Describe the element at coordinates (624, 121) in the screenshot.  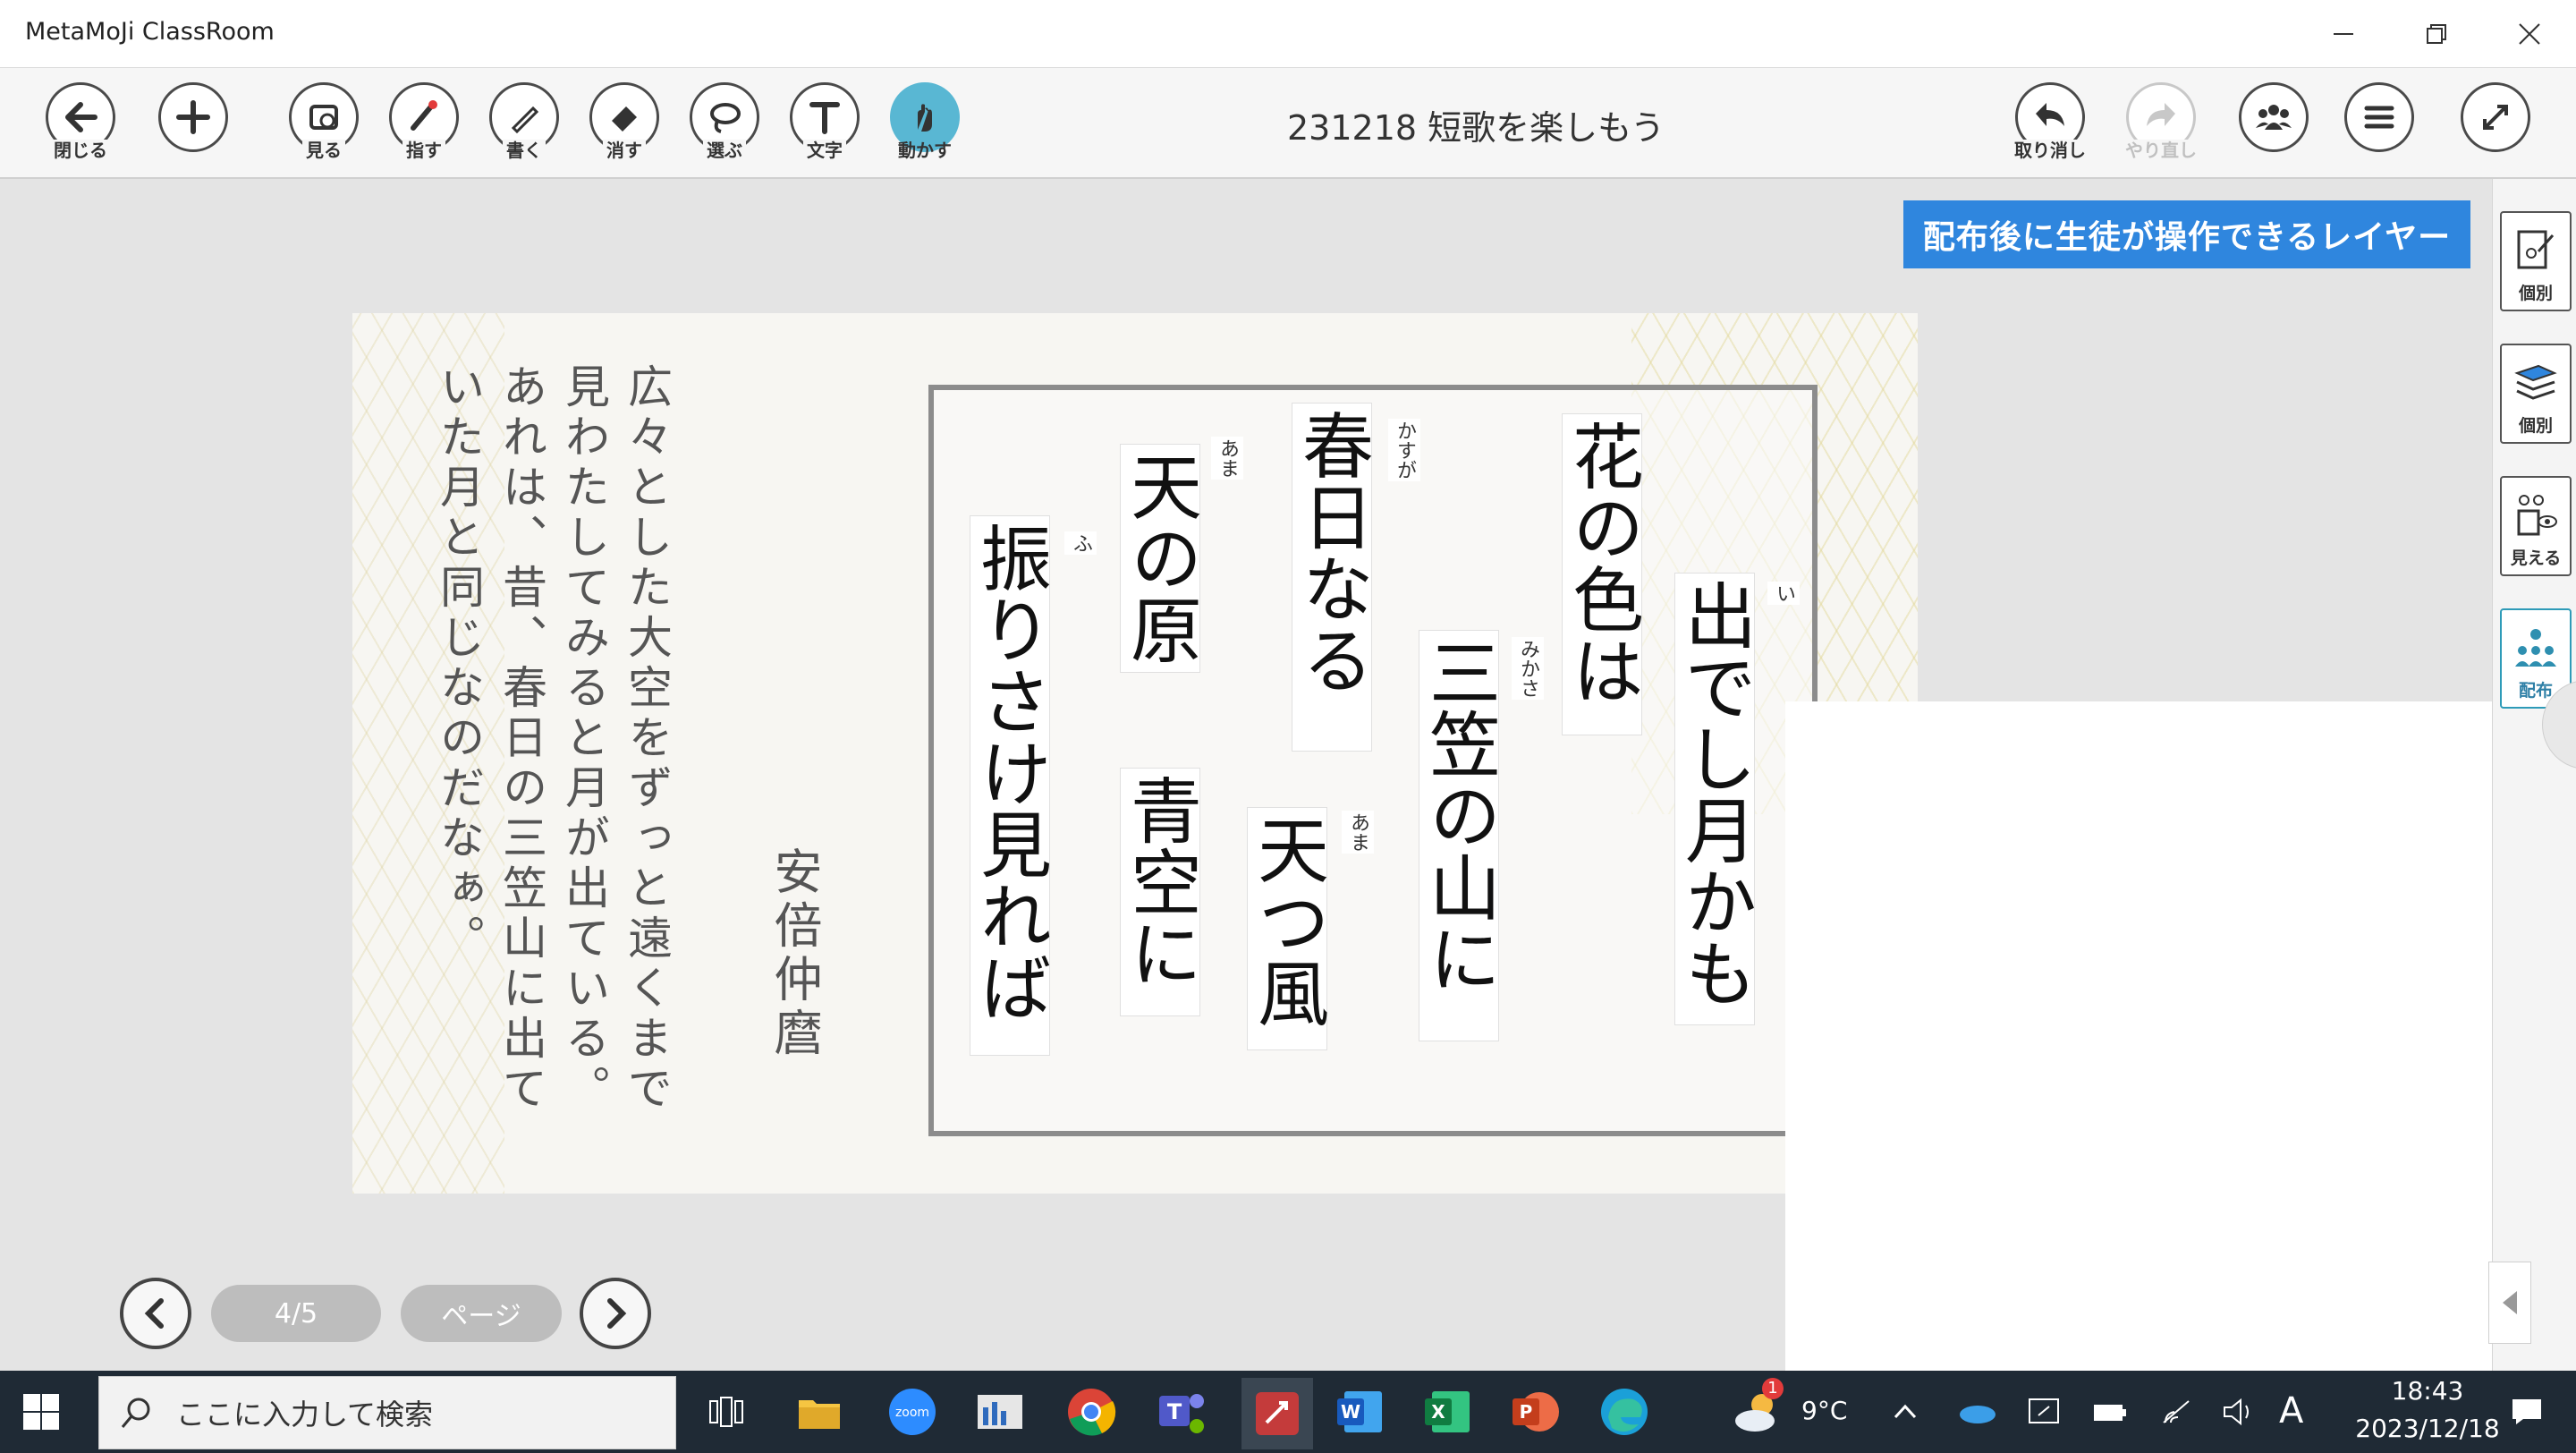
I see `erase-tool-button: 消す` at that location.